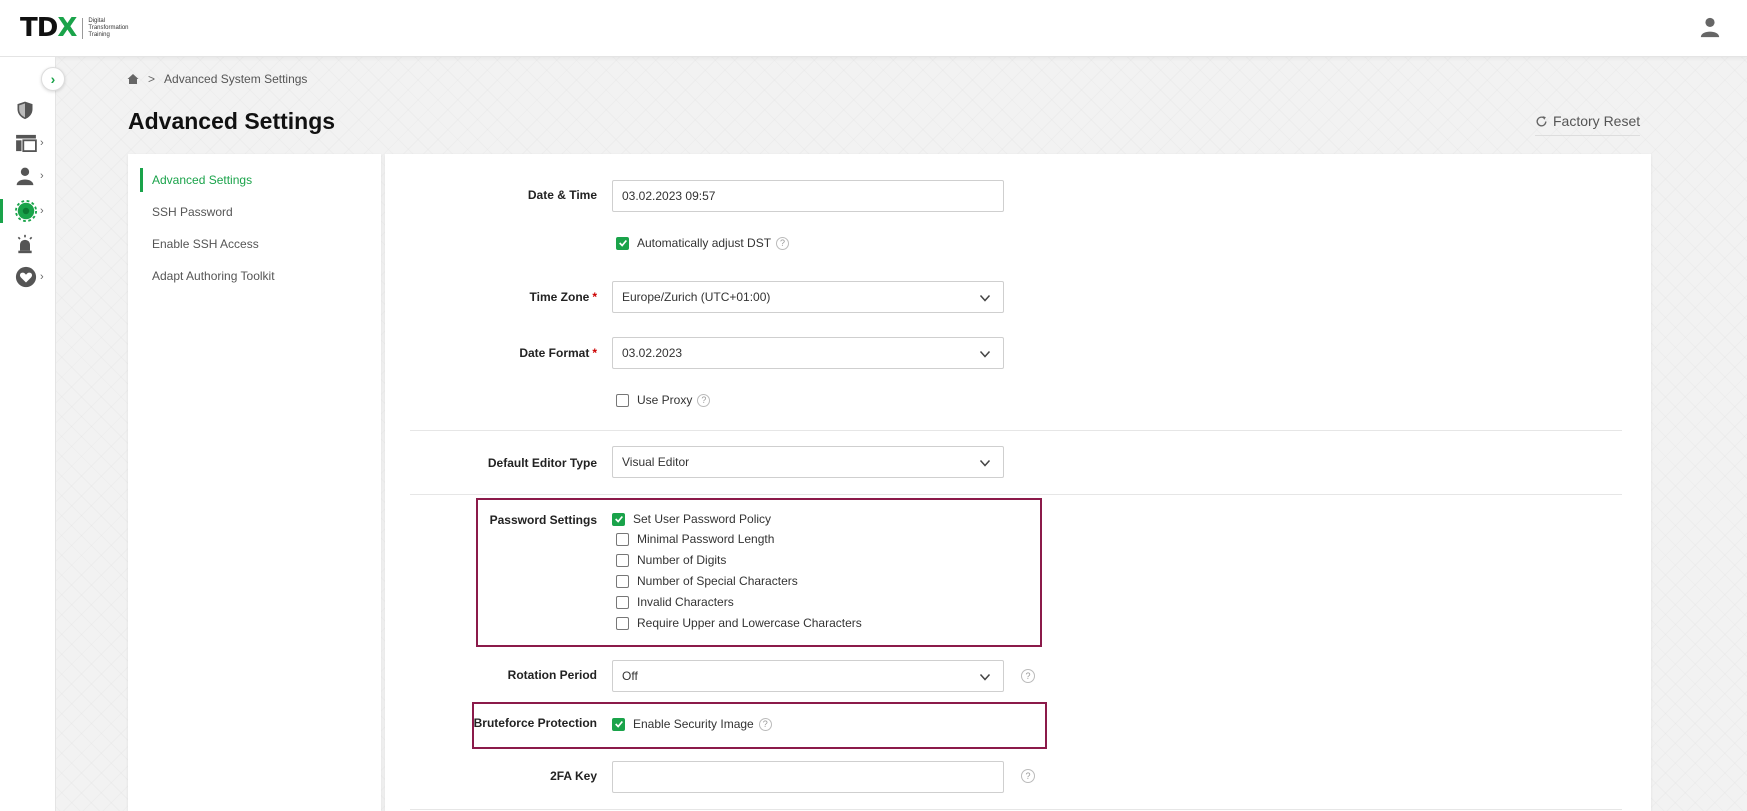 The image size is (1747, 811). What do you see at coordinates (695, 539) in the screenshot?
I see `password-option-min-length: Minimal Password Length` at bounding box center [695, 539].